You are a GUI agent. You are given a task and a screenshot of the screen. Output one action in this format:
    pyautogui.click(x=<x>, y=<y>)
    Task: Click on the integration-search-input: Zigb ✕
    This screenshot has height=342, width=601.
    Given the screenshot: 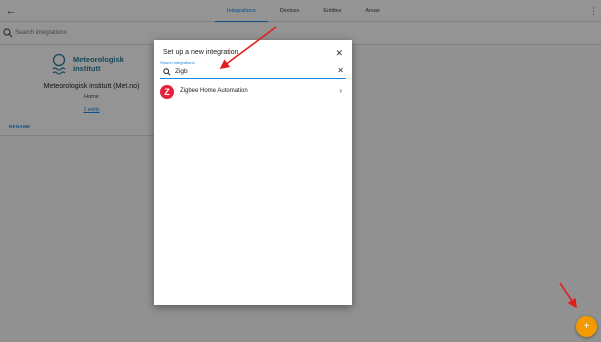 What is the action you would take?
    pyautogui.click(x=253, y=72)
    